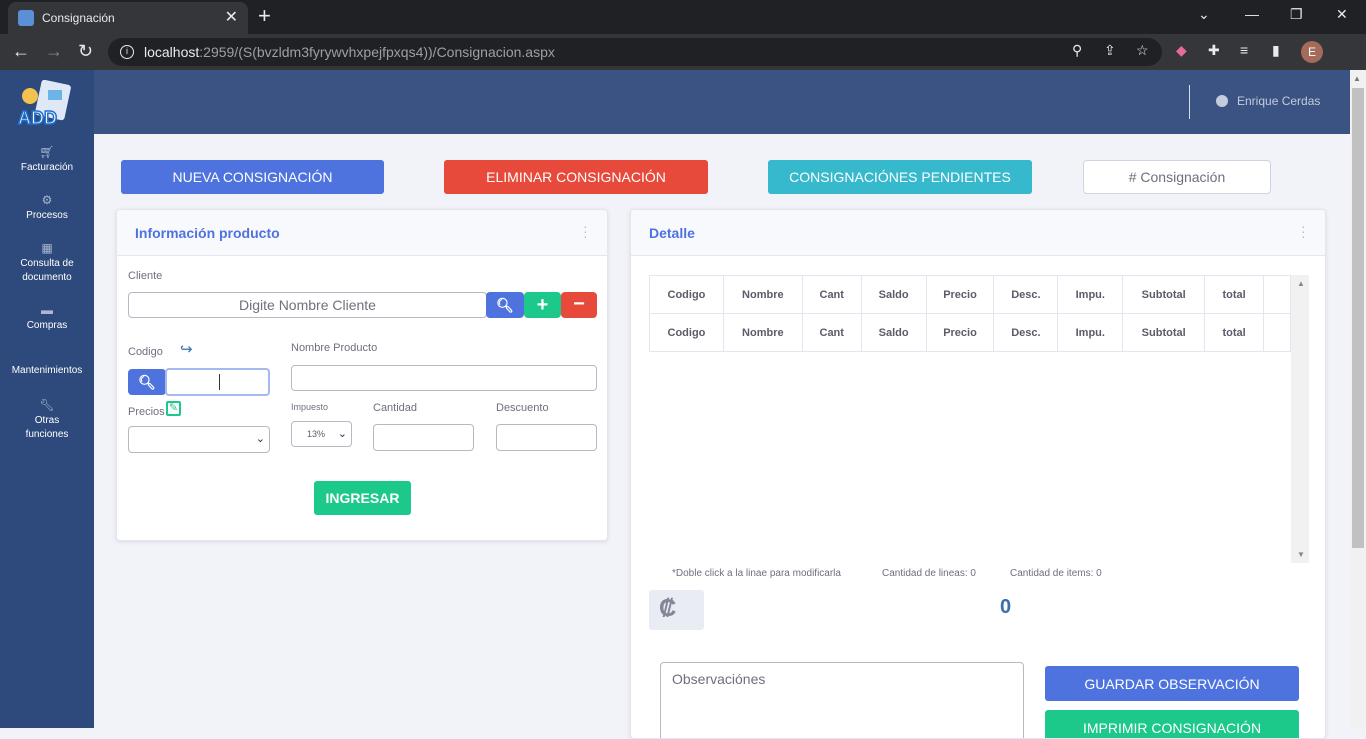 The height and width of the screenshot is (739, 1366). What do you see at coordinates (334, 348) in the screenshot?
I see `nombre-producto-label: Nombre Producto` at bounding box center [334, 348].